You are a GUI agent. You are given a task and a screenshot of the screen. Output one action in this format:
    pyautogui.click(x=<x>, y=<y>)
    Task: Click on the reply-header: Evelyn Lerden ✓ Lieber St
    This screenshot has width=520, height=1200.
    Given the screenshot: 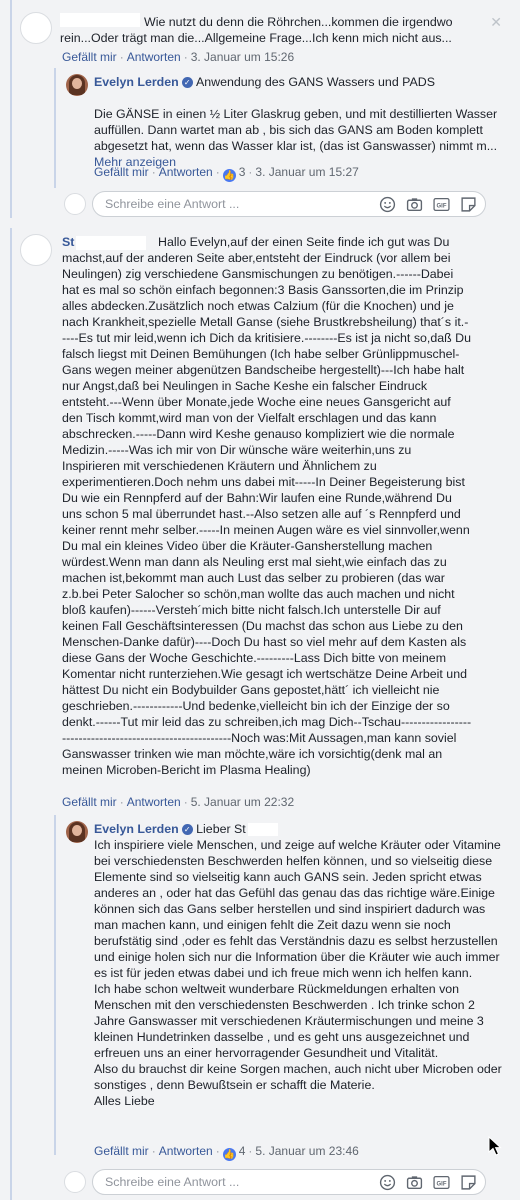 What is the action you would take?
    pyautogui.click(x=299, y=829)
    